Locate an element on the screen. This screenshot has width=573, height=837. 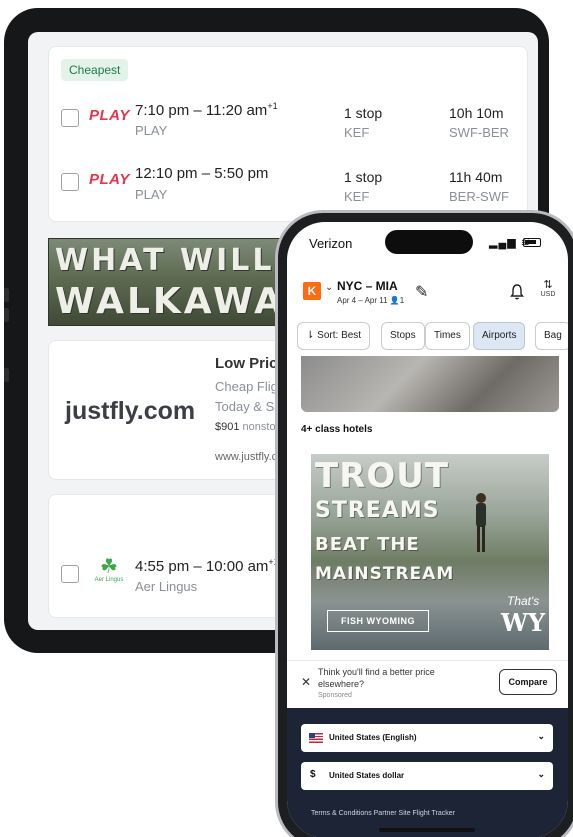
airline-name: Aer Lingus is located at coordinates (166, 586).